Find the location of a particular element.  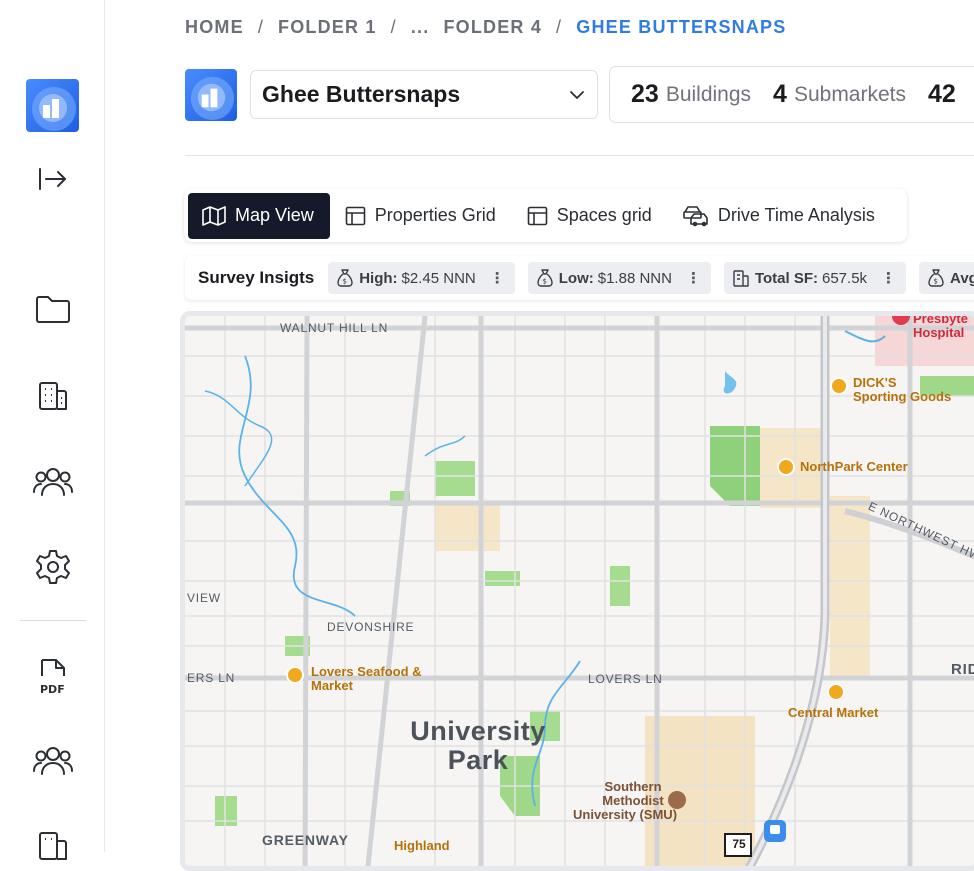

poi-label: Market is located at coordinates (332, 685).